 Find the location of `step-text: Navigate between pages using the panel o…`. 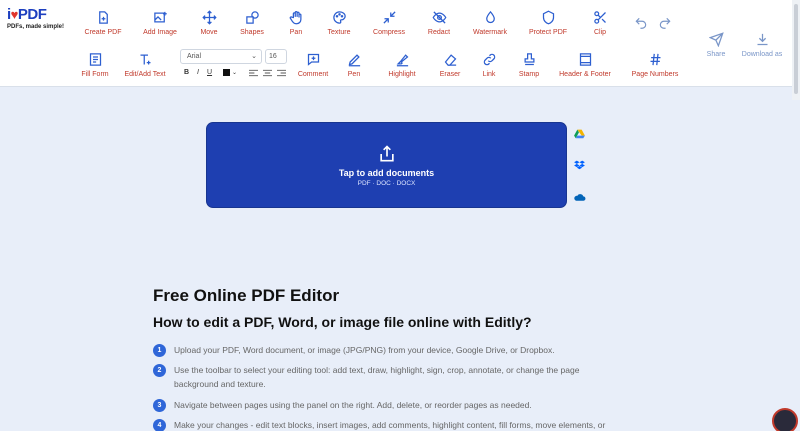

step-text: Navigate between pages using the panel o… is located at coordinates (353, 405).